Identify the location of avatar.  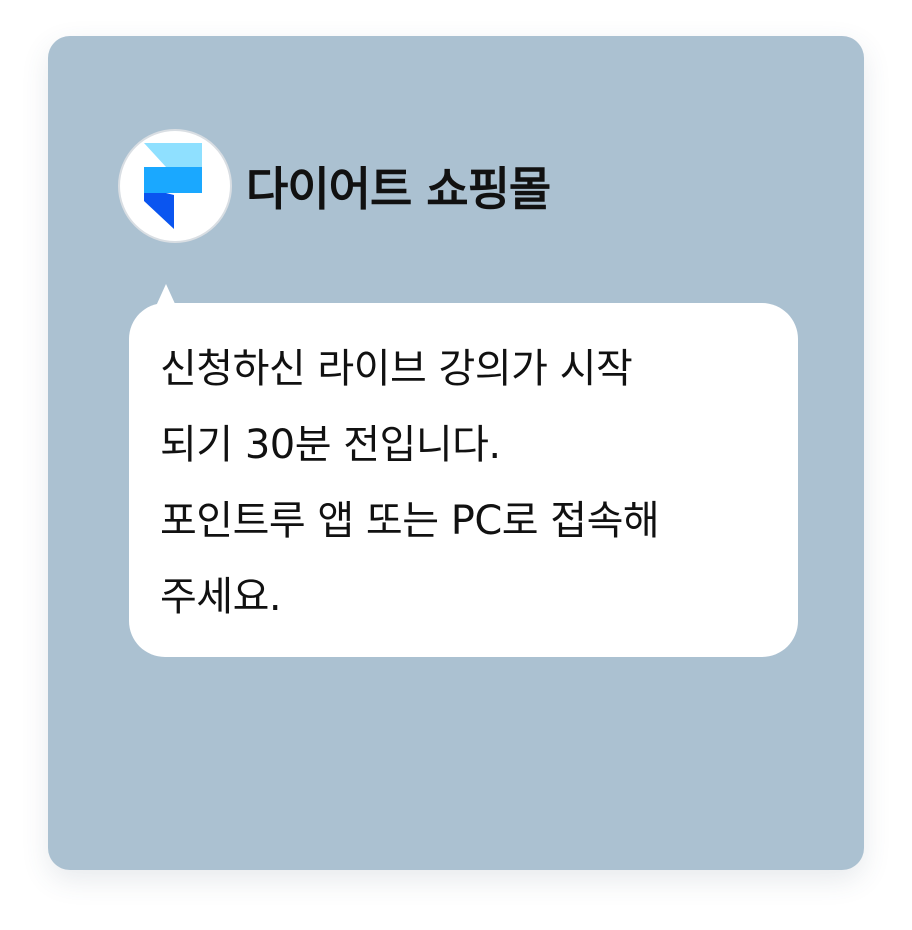
(175, 186).